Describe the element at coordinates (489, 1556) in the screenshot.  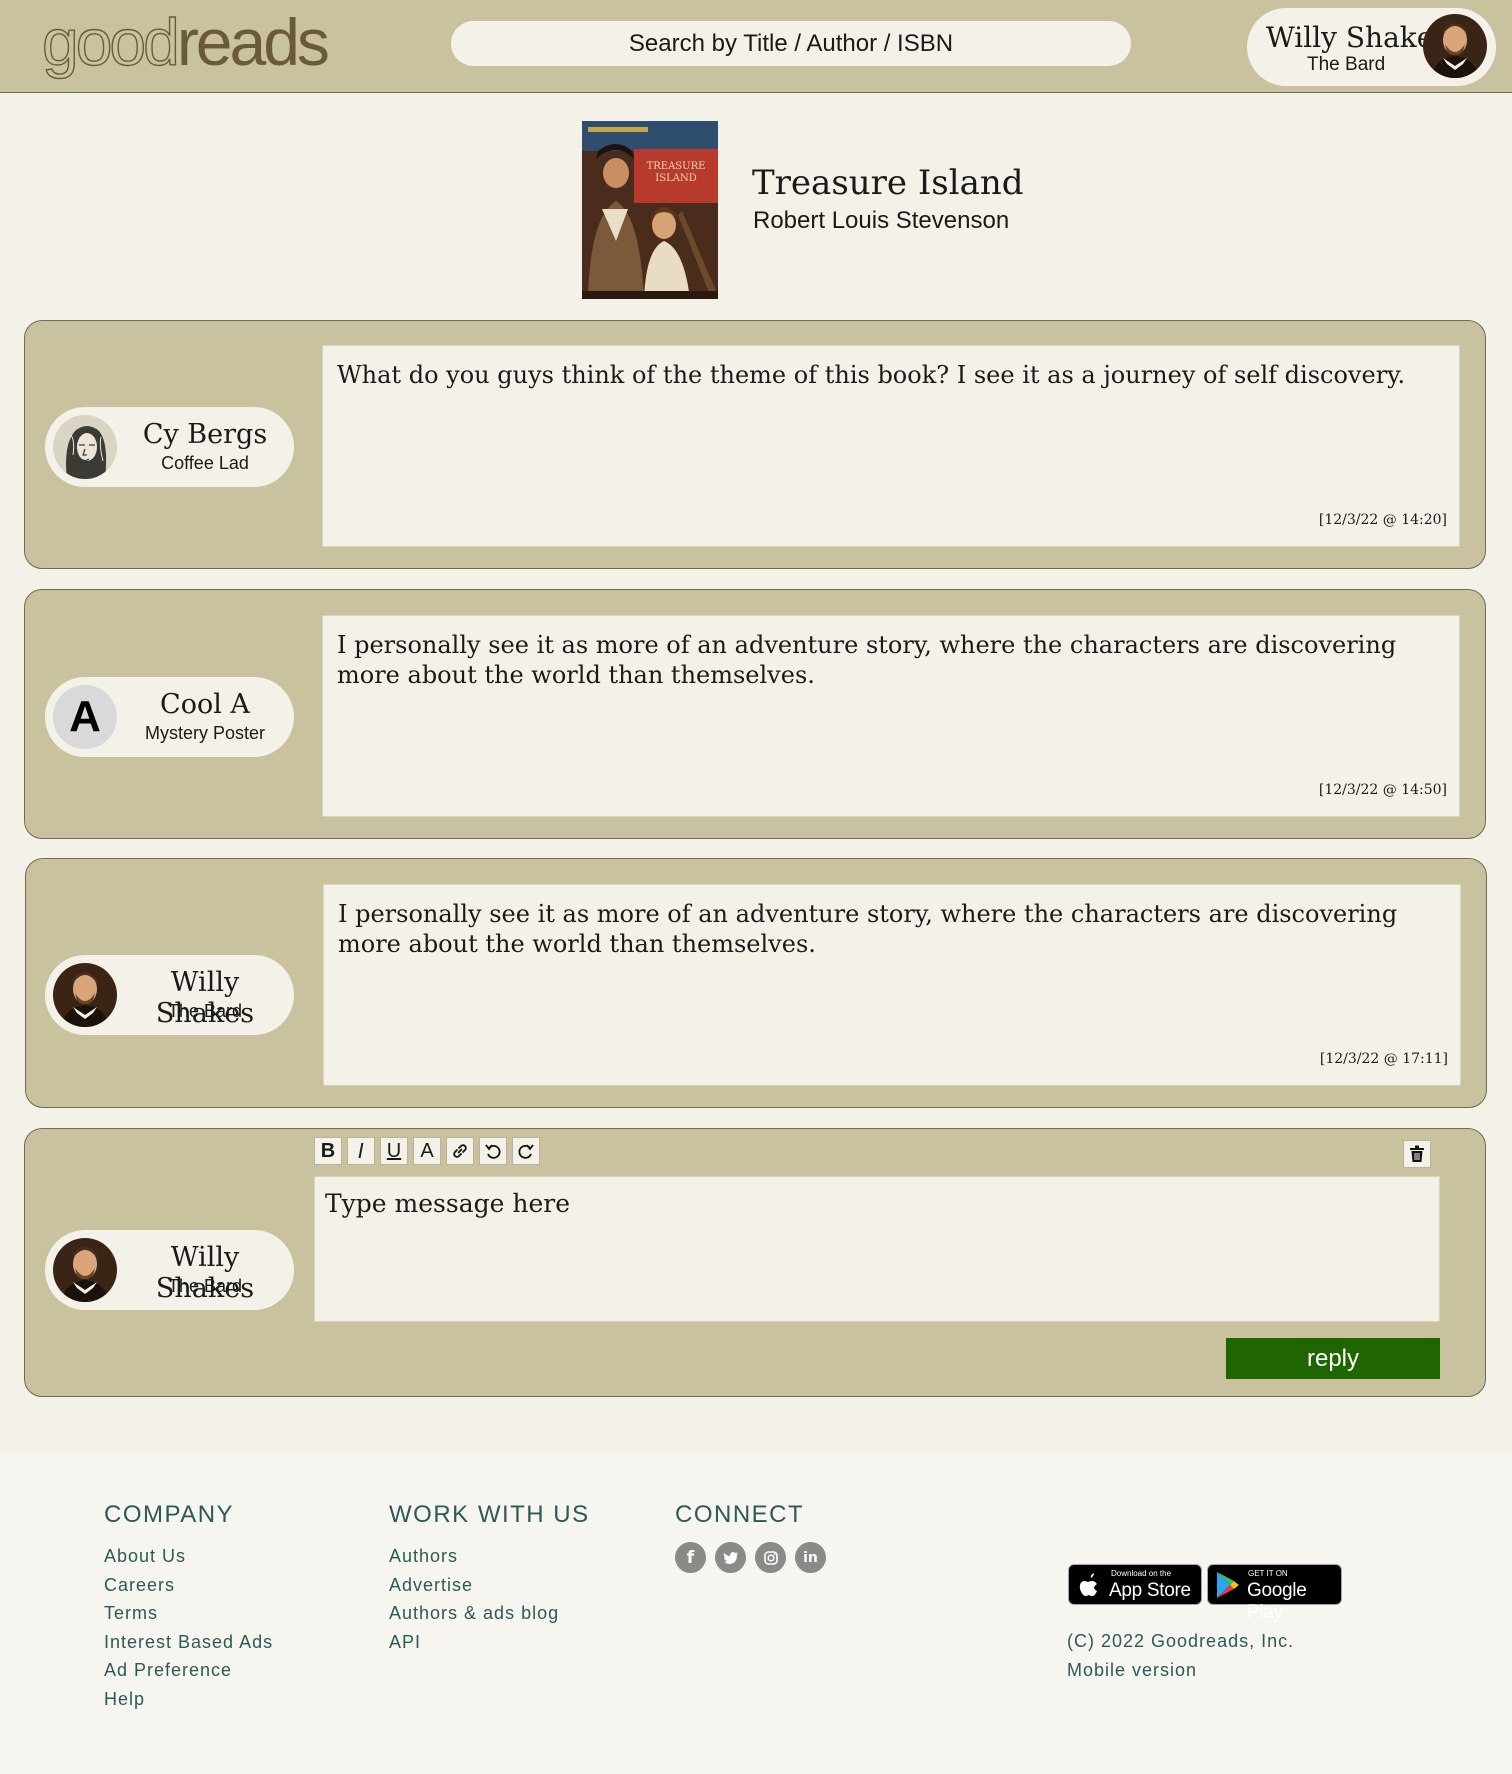
I see `footer-link-authors: Authors` at that location.